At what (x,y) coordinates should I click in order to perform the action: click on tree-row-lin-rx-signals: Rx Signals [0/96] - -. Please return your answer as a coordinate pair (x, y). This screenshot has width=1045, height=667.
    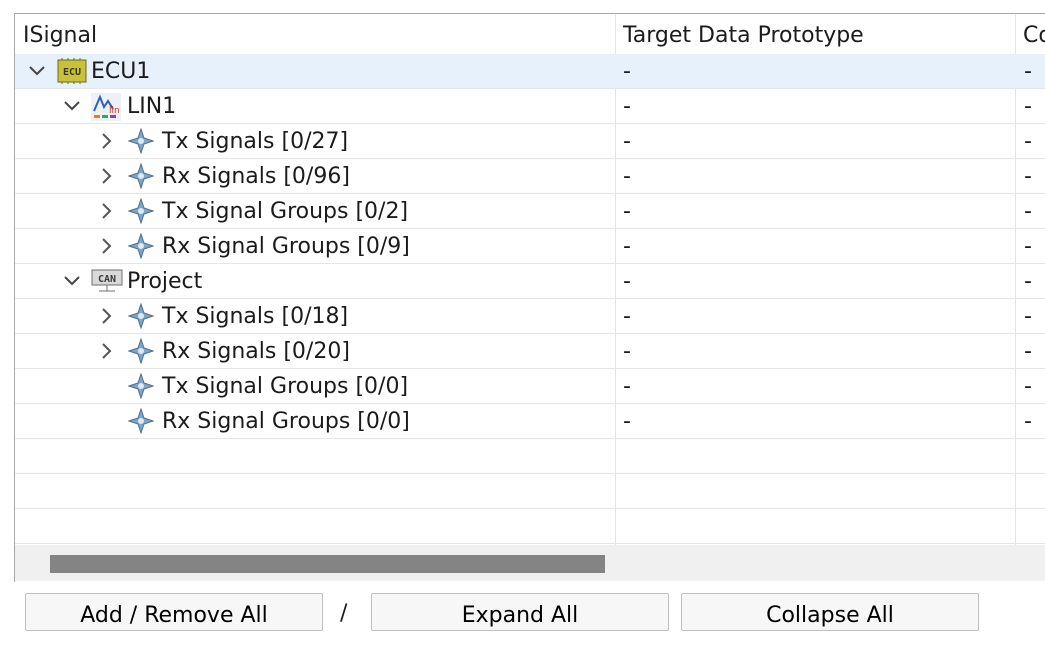
    Looking at the image, I should click on (530, 176).